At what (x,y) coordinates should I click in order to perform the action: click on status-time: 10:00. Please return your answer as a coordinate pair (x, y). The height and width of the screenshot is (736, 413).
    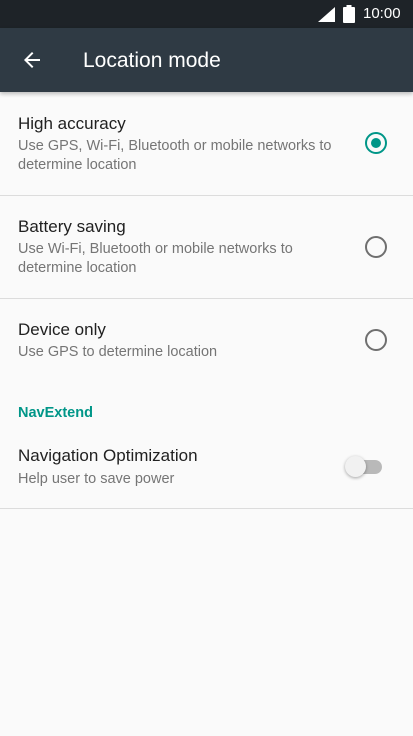
    Looking at the image, I should click on (382, 13).